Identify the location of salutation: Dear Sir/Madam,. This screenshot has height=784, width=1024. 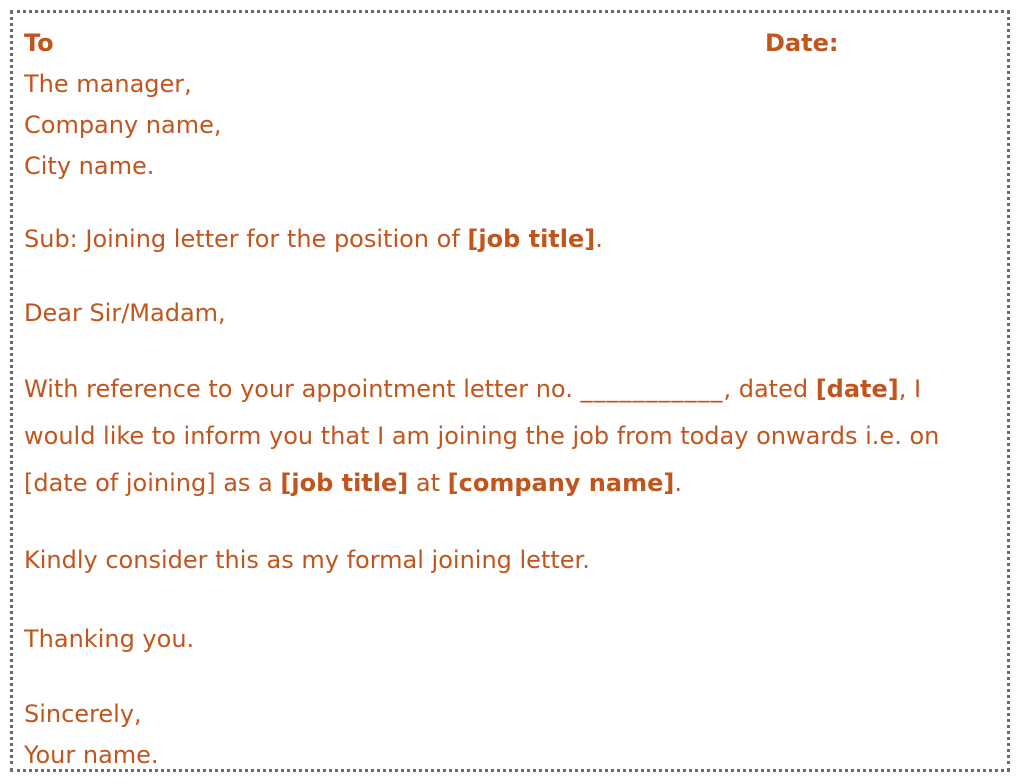
(125, 313).